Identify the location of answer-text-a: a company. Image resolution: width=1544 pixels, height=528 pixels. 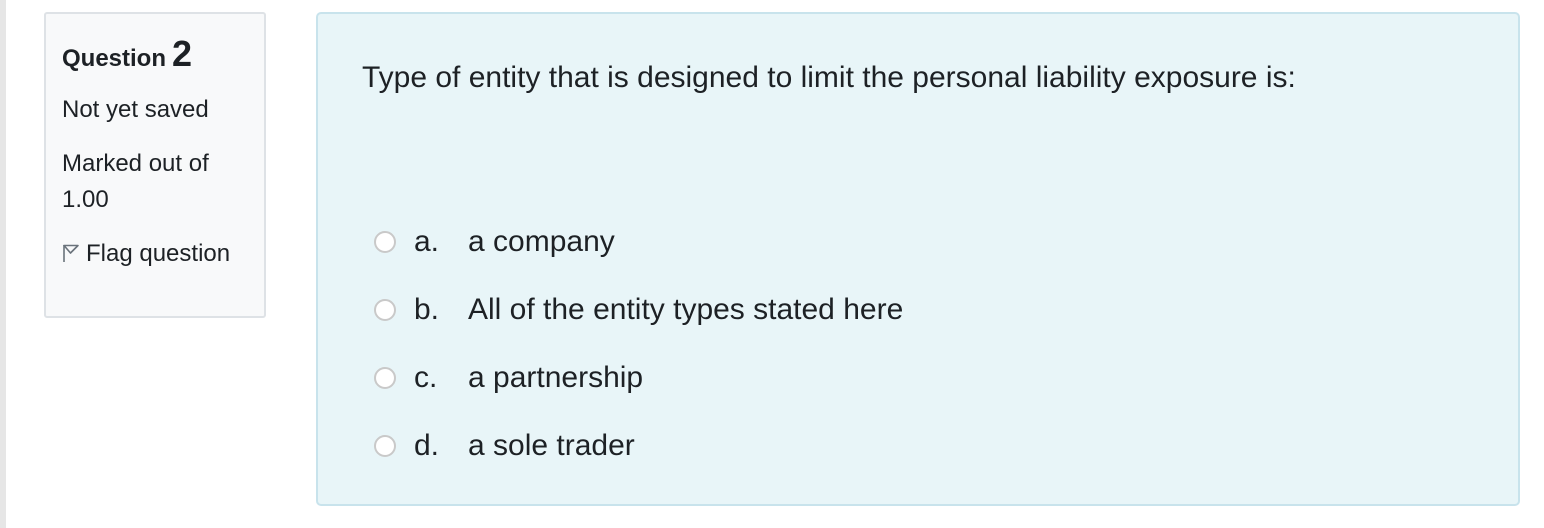
(541, 241).